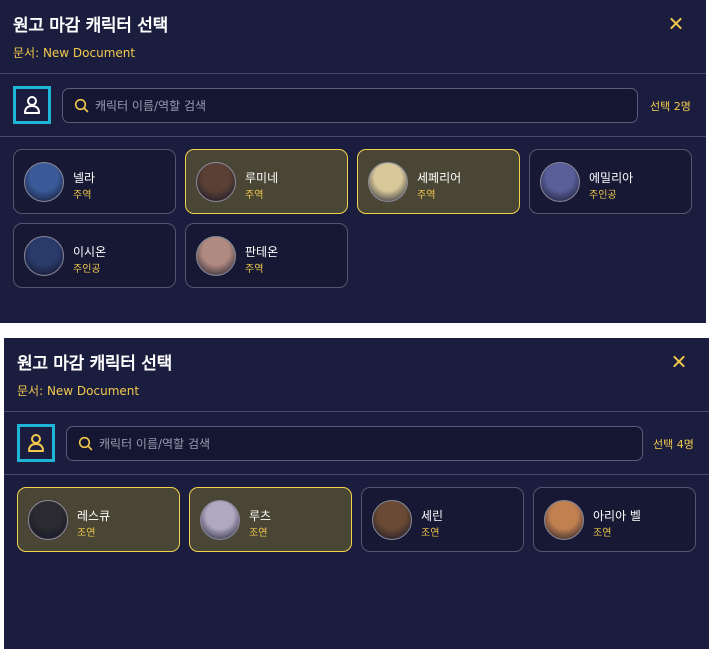 This screenshot has height=649, width=709. I want to click on character-name: 루미네, so click(262, 178).